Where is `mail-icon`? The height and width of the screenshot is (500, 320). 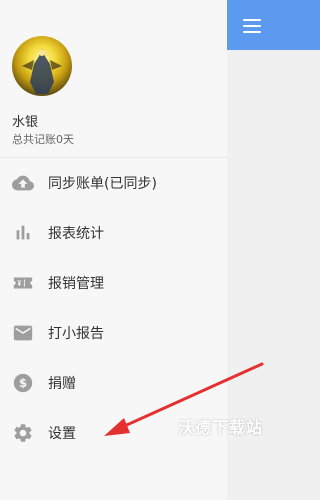
mail-icon is located at coordinates (23, 333).